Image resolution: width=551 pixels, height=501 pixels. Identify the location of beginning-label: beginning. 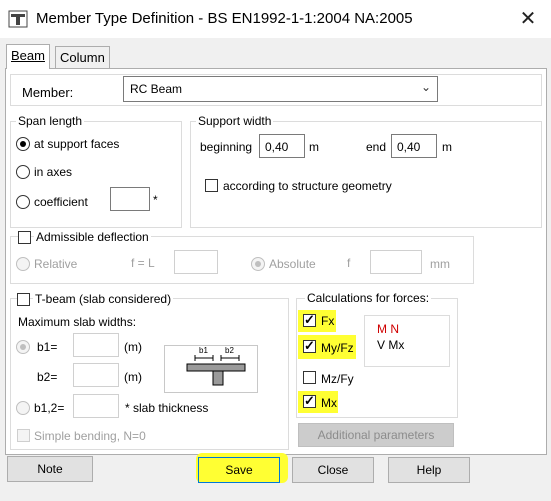
(226, 147).